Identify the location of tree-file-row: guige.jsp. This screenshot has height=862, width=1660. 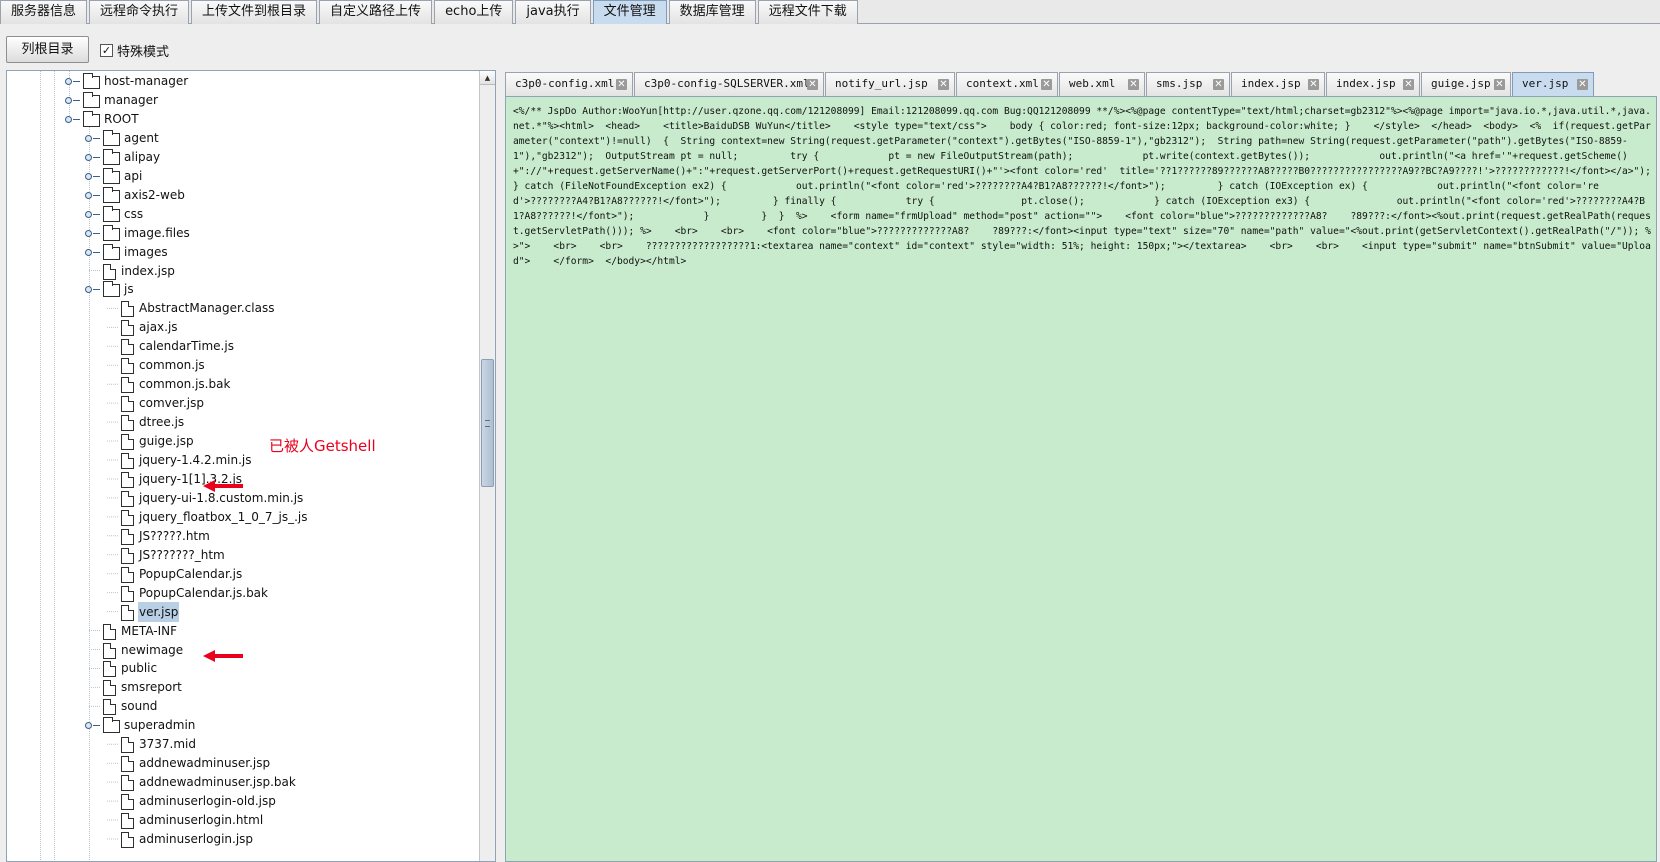
(243, 441).